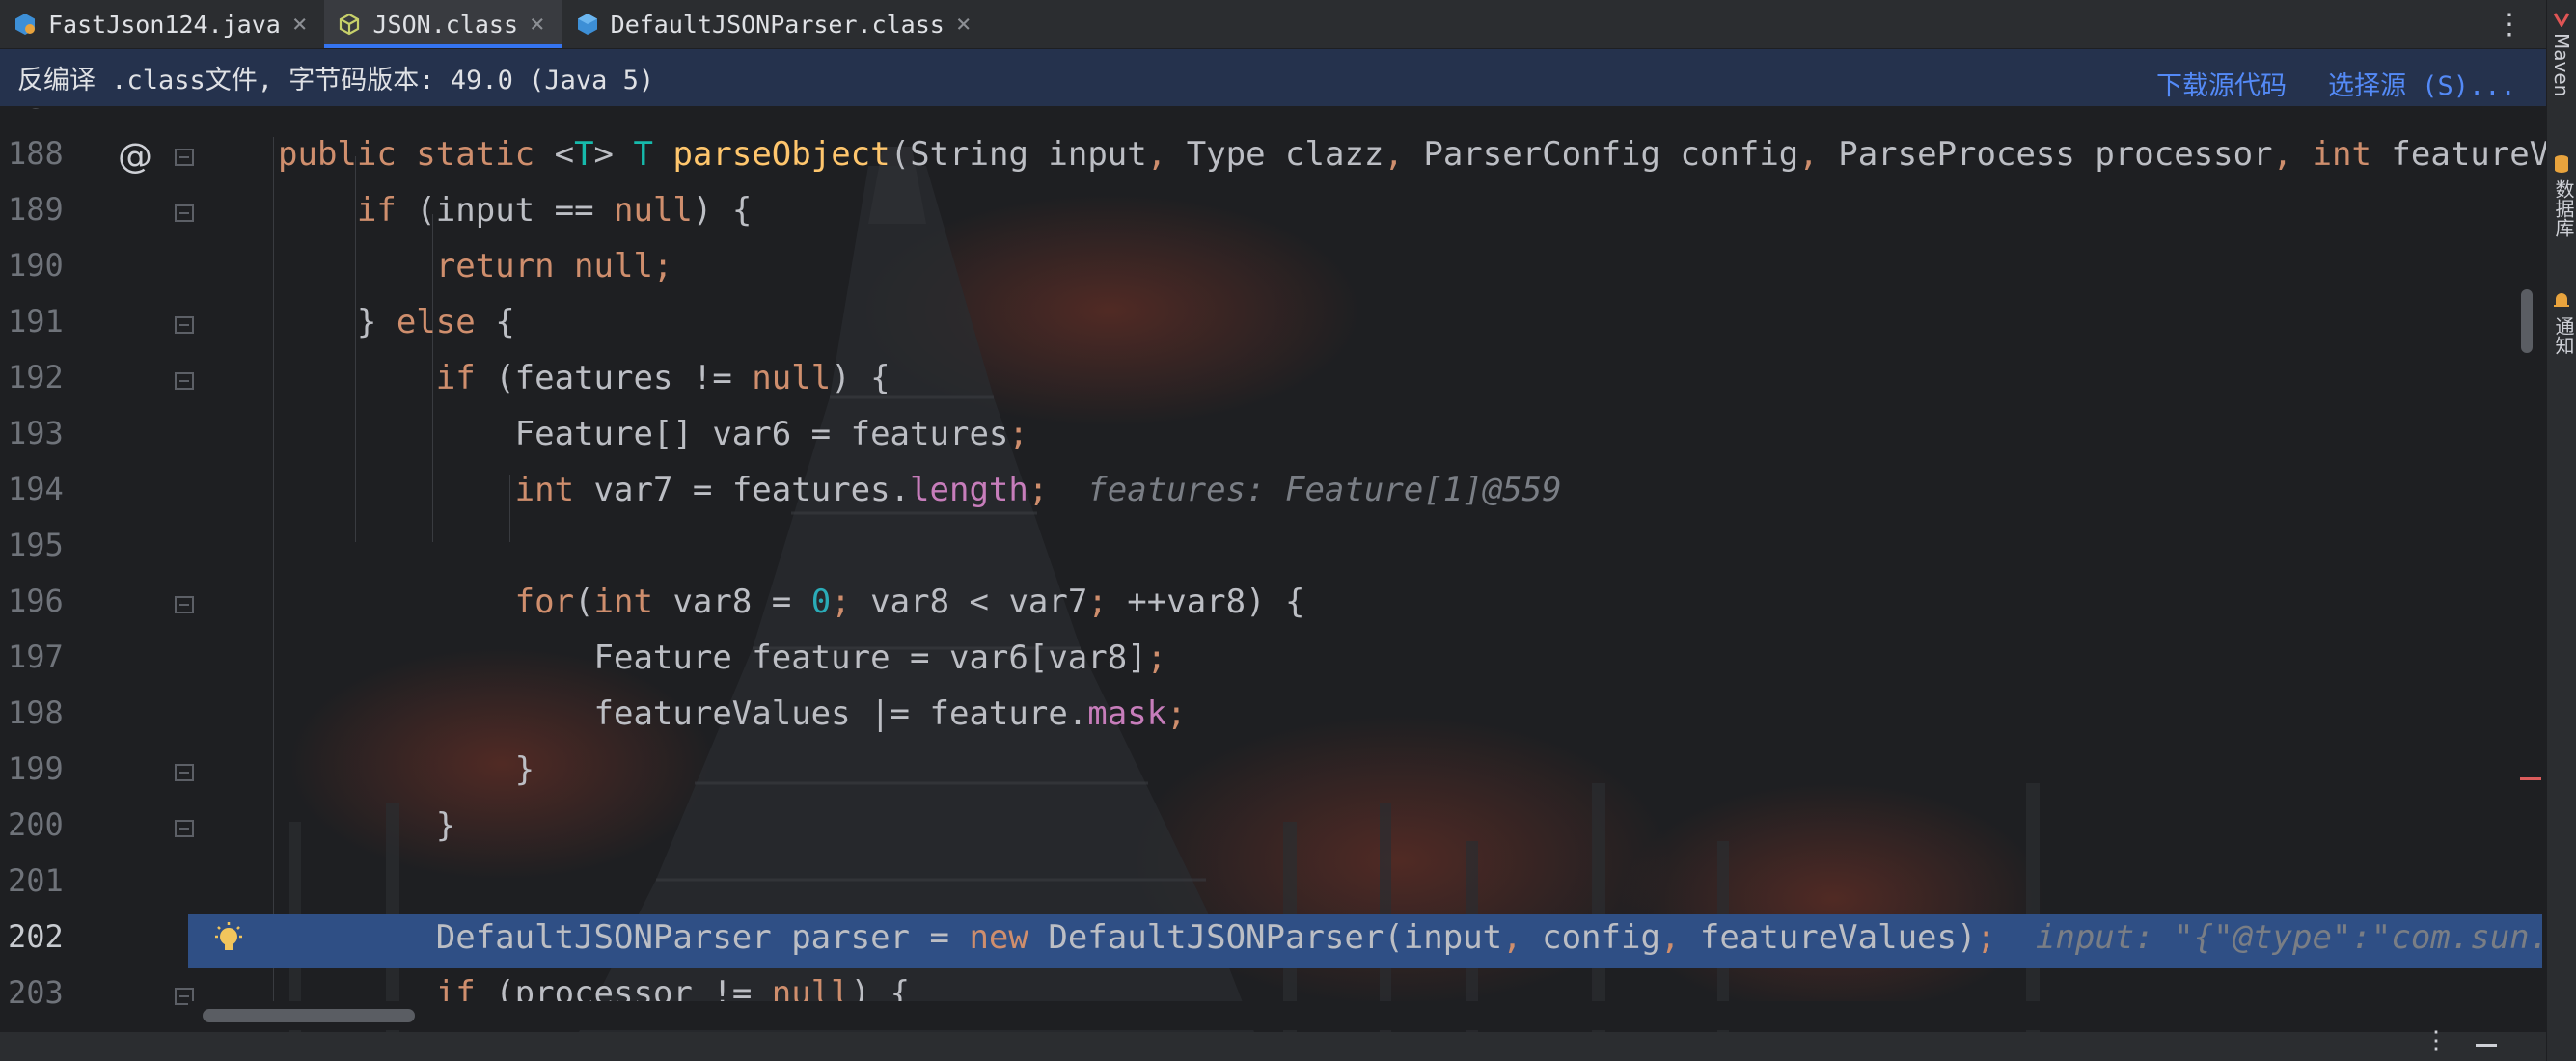  Describe the element at coordinates (36, 937) in the screenshot. I see `line-number: 202` at that location.